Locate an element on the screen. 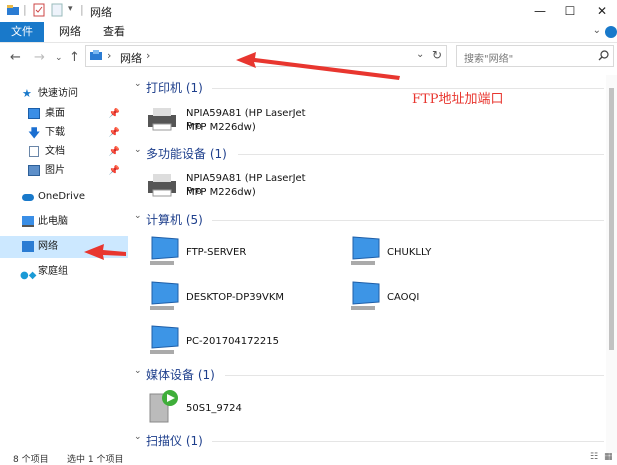 This screenshot has width=617, height=465. close-button: ✕ is located at coordinates (602, 11).